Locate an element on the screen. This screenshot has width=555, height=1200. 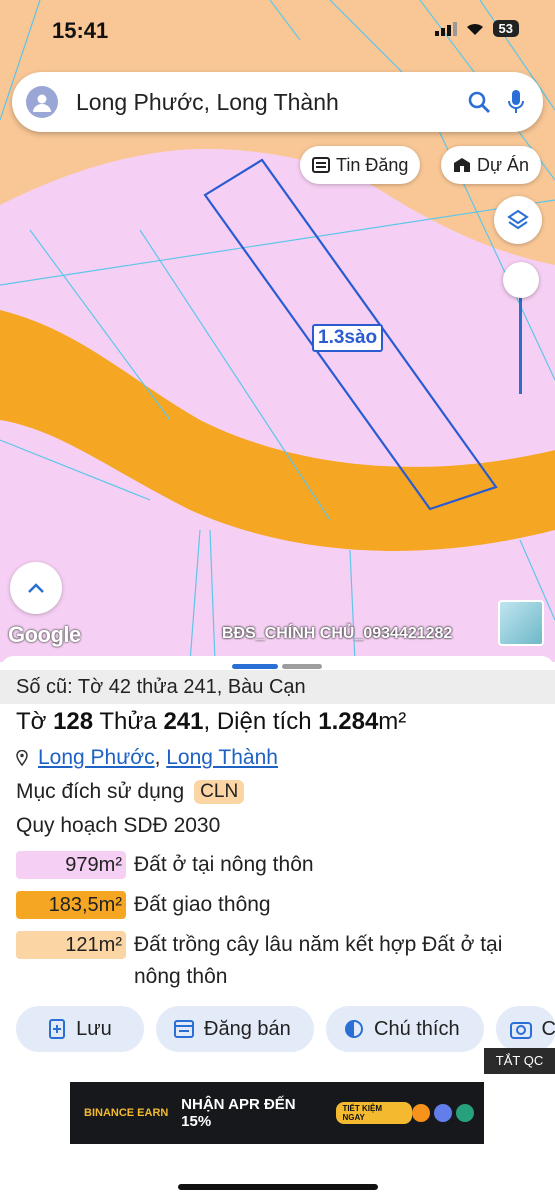
user-icon is located at coordinates (42, 103).